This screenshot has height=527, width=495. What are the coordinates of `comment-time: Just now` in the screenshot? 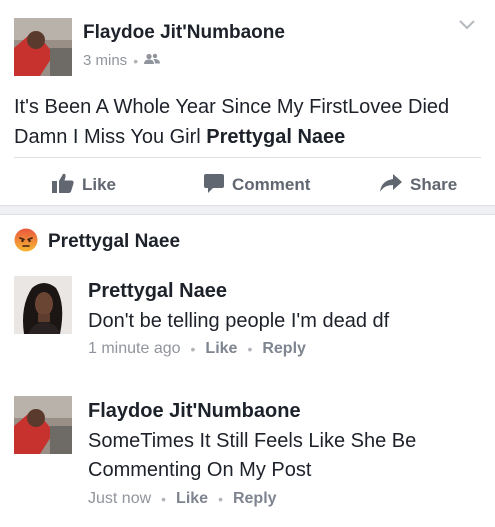 It's located at (119, 499).